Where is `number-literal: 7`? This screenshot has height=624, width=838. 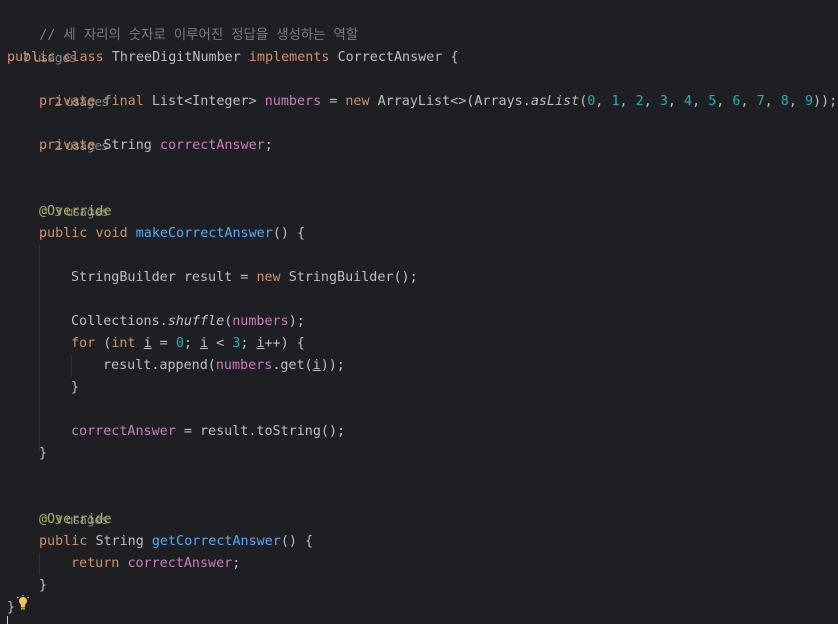
number-literal: 7 is located at coordinates (760, 101).